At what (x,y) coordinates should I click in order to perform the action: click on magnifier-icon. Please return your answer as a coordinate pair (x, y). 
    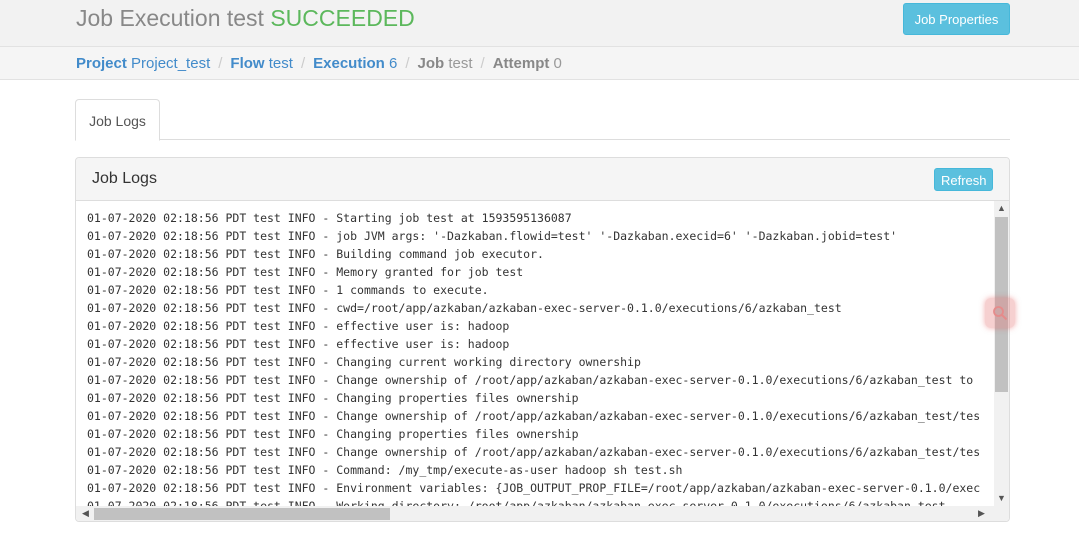
    Looking at the image, I should click on (1000, 313).